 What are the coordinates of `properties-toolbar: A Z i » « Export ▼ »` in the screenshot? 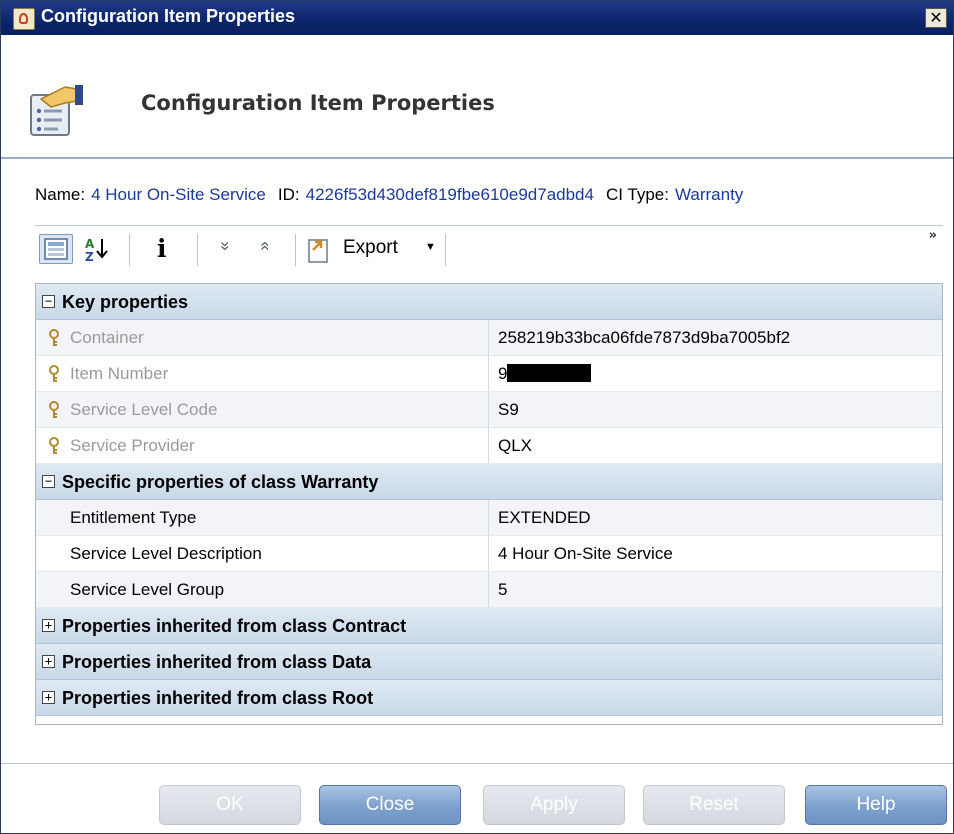 It's located at (489, 248).